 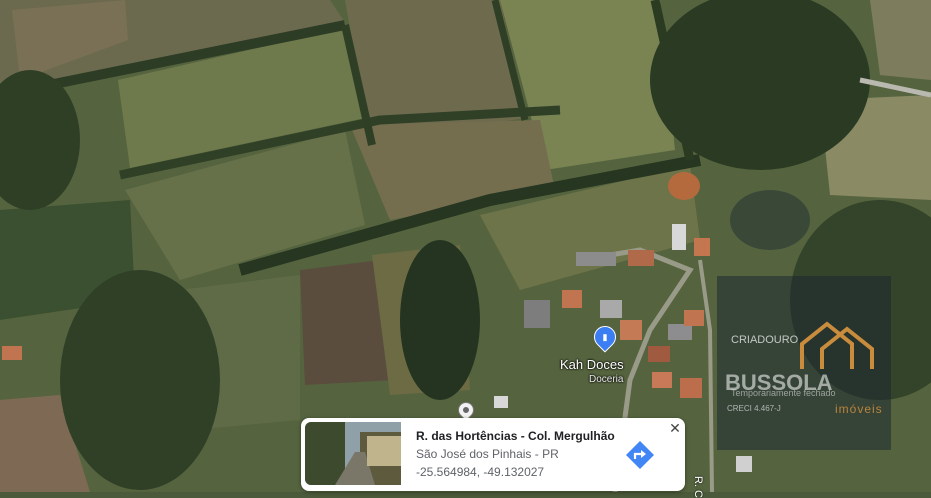 I want to click on location-pin-dot, so click(x=466, y=410).